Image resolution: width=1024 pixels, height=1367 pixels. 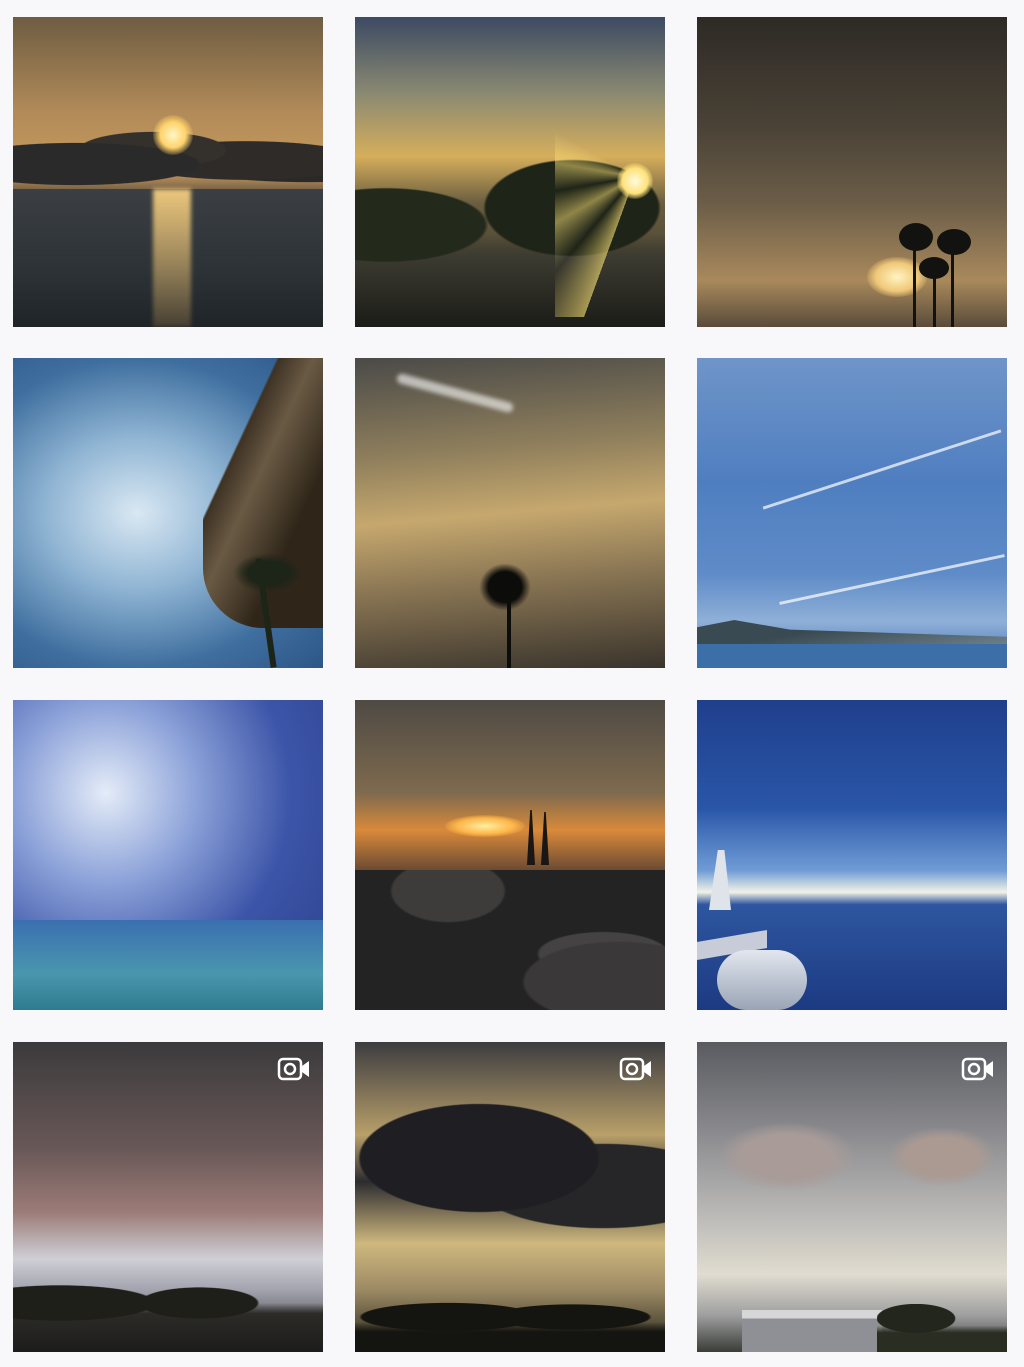 I want to click on post-airplane-wing-horizon, so click(x=852, y=855).